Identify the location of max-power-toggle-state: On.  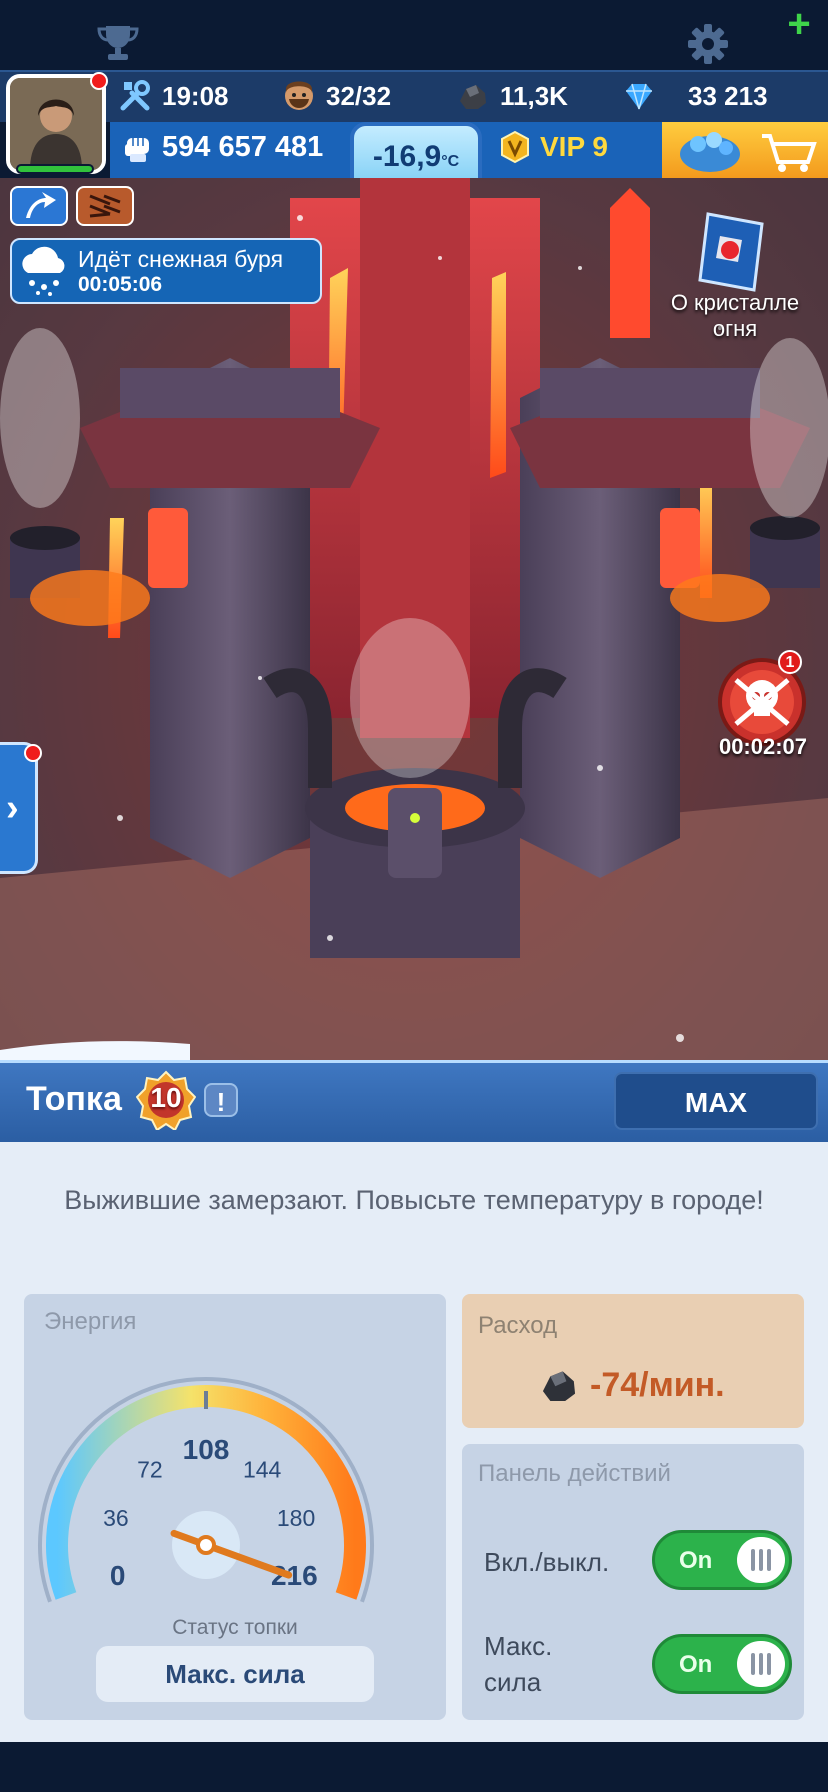
(696, 1664).